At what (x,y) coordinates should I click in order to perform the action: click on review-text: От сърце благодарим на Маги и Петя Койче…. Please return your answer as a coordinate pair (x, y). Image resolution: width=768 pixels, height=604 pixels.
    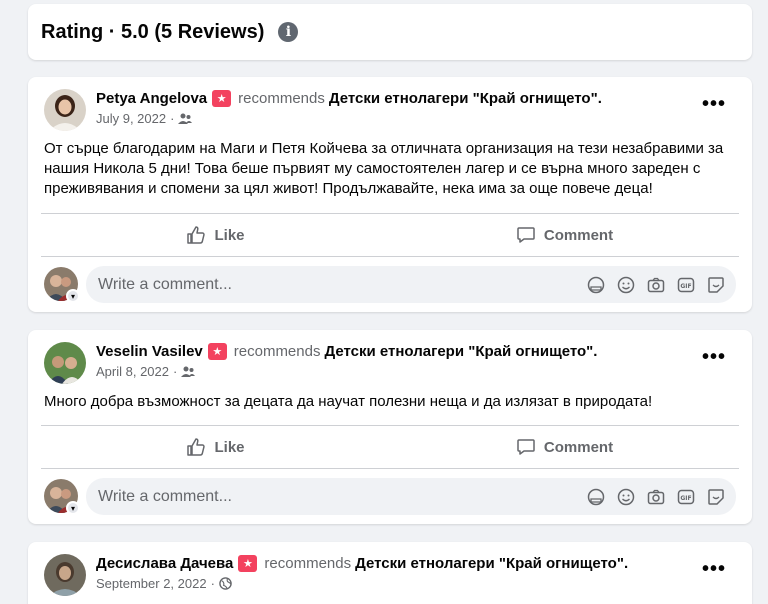
    Looking at the image, I should click on (384, 168).